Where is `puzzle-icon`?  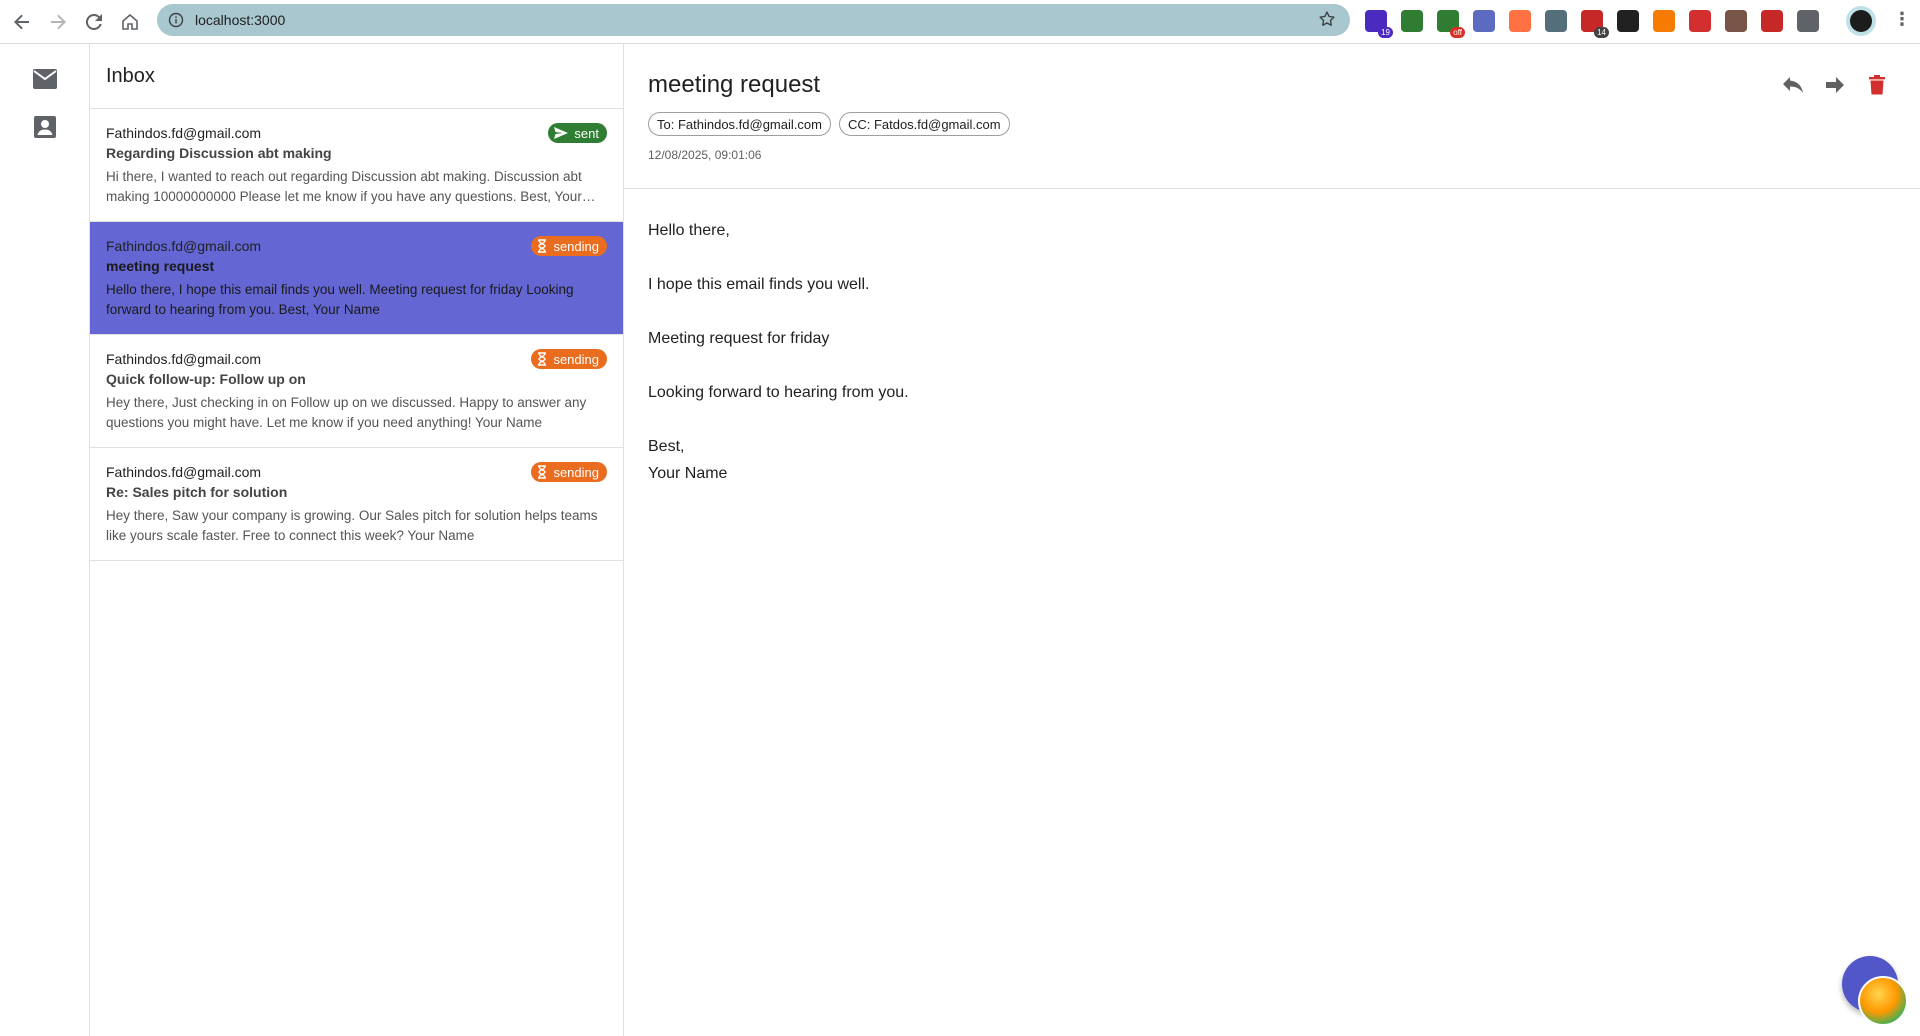
puzzle-icon is located at coordinates (1808, 21).